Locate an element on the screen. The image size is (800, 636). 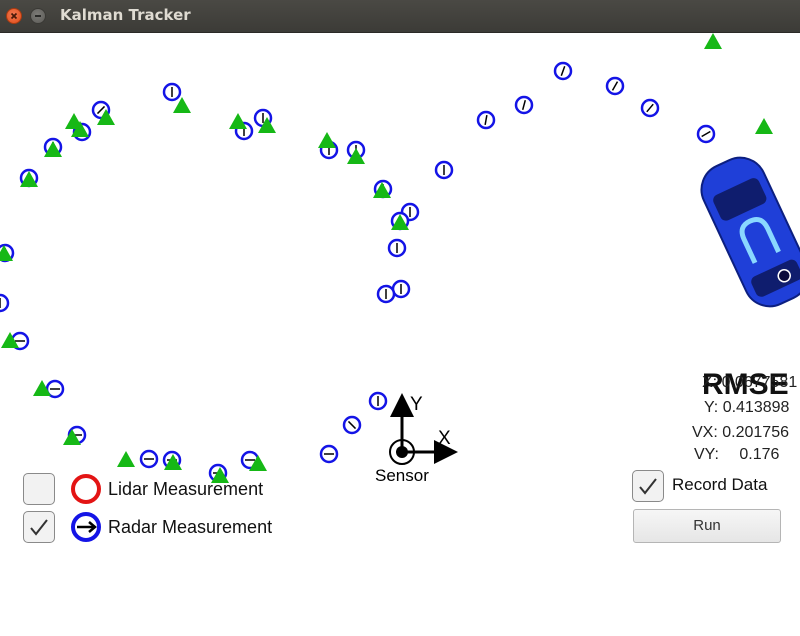
rmse-vx-row: VX: 0.201756 is located at coordinates (740, 433).